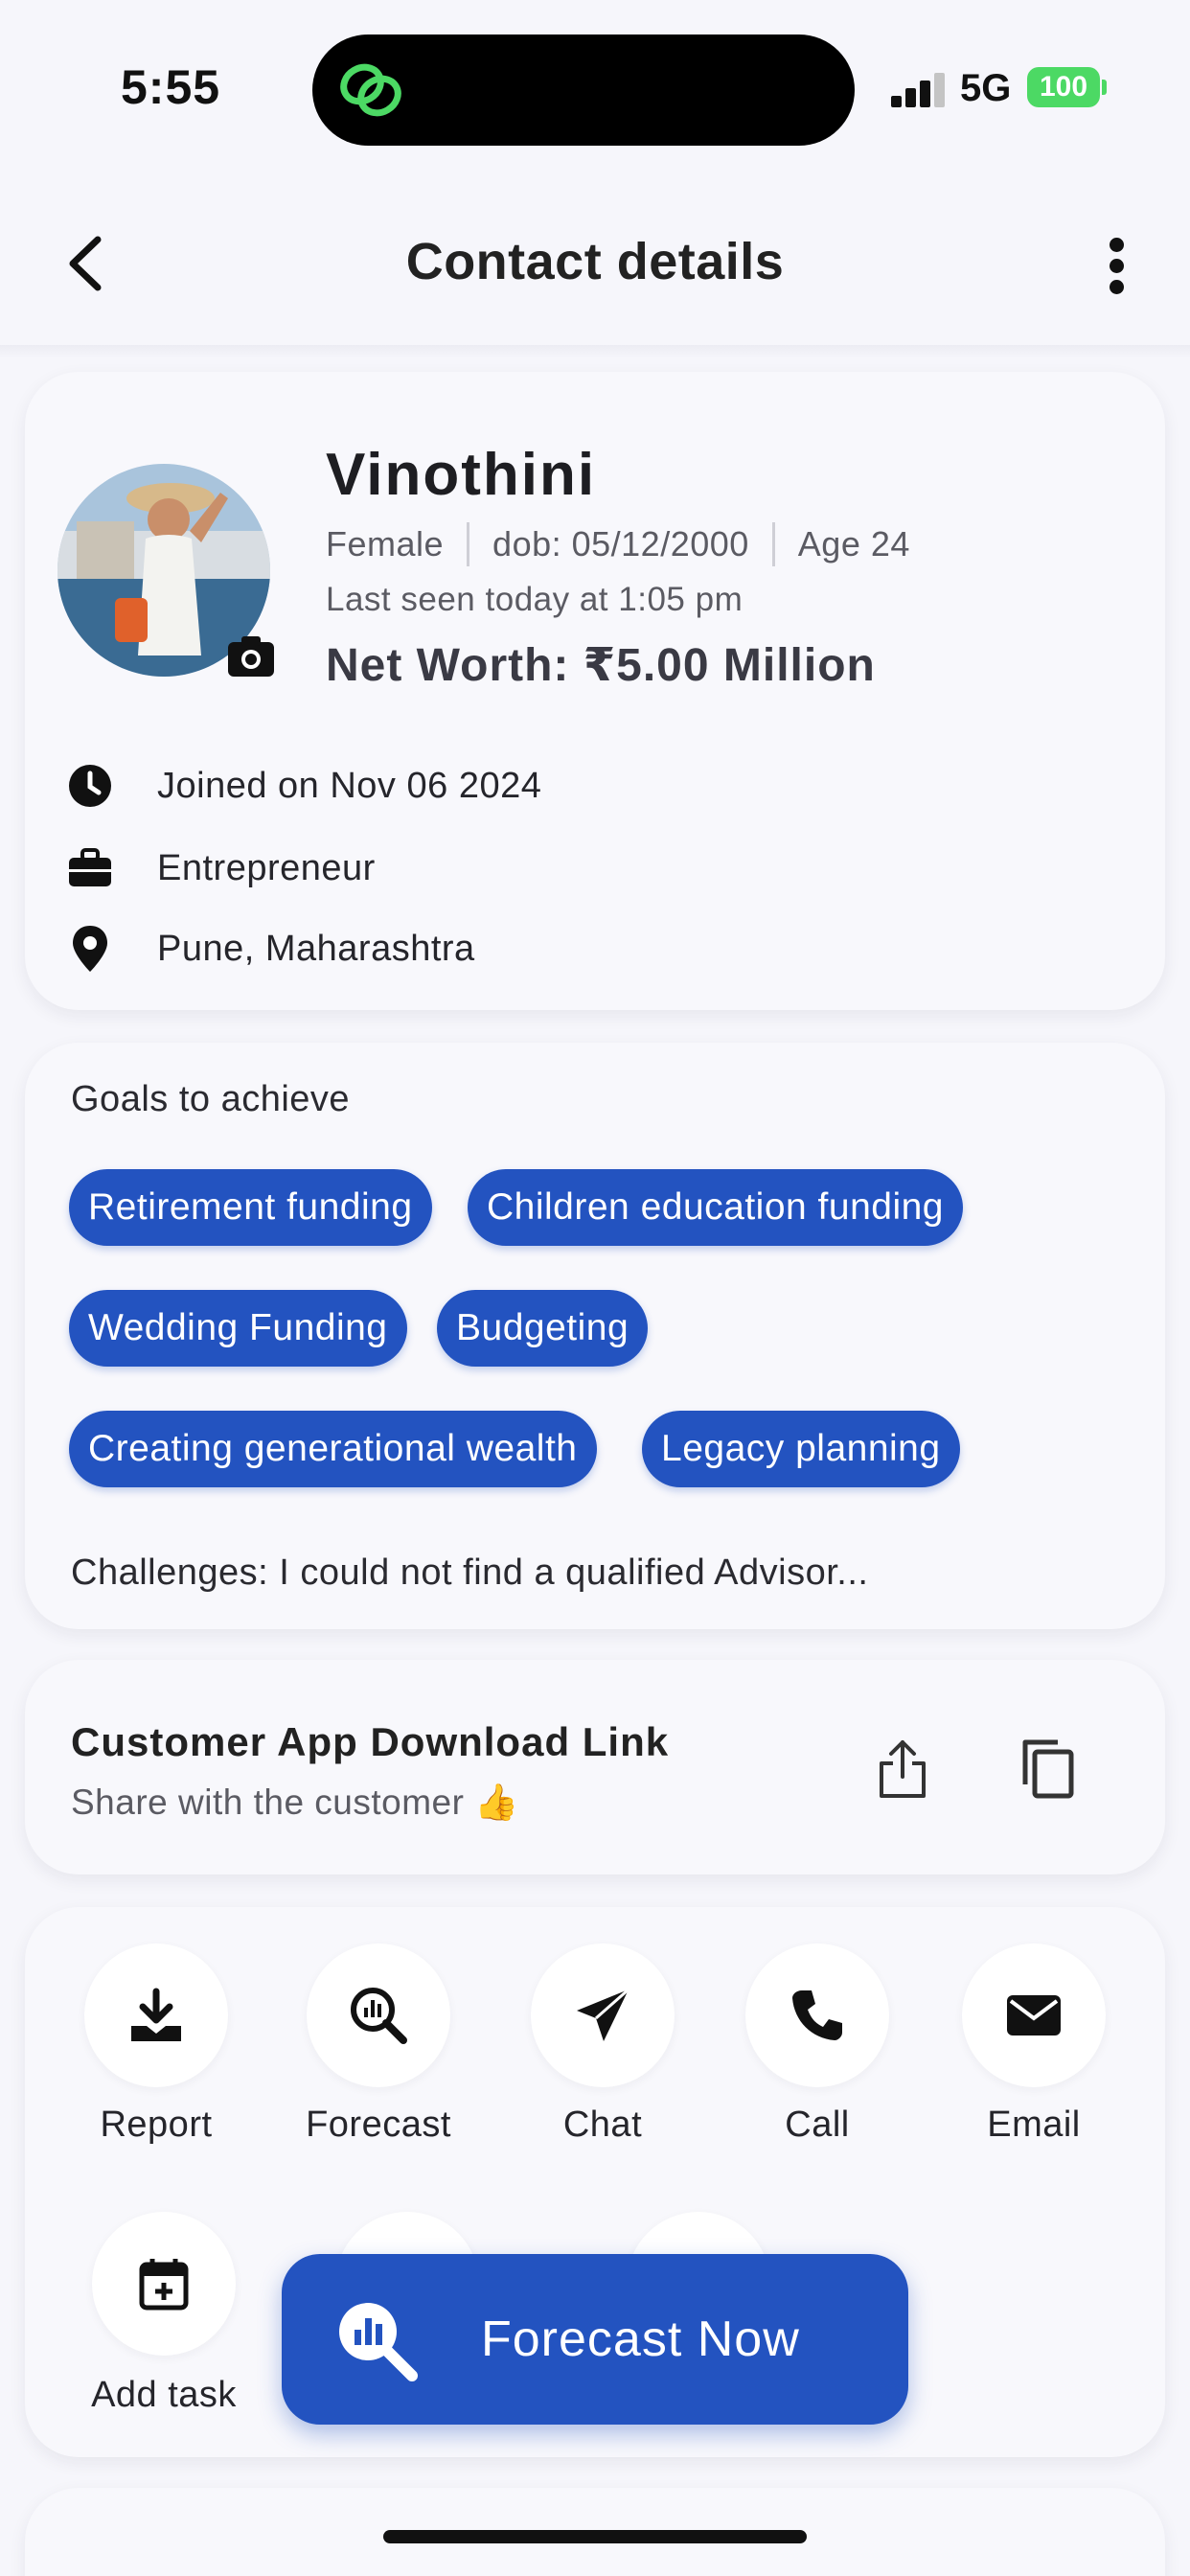 This screenshot has width=1190, height=2576. I want to click on download-link-subtitle: Share with the customer 👍, so click(295, 1802).